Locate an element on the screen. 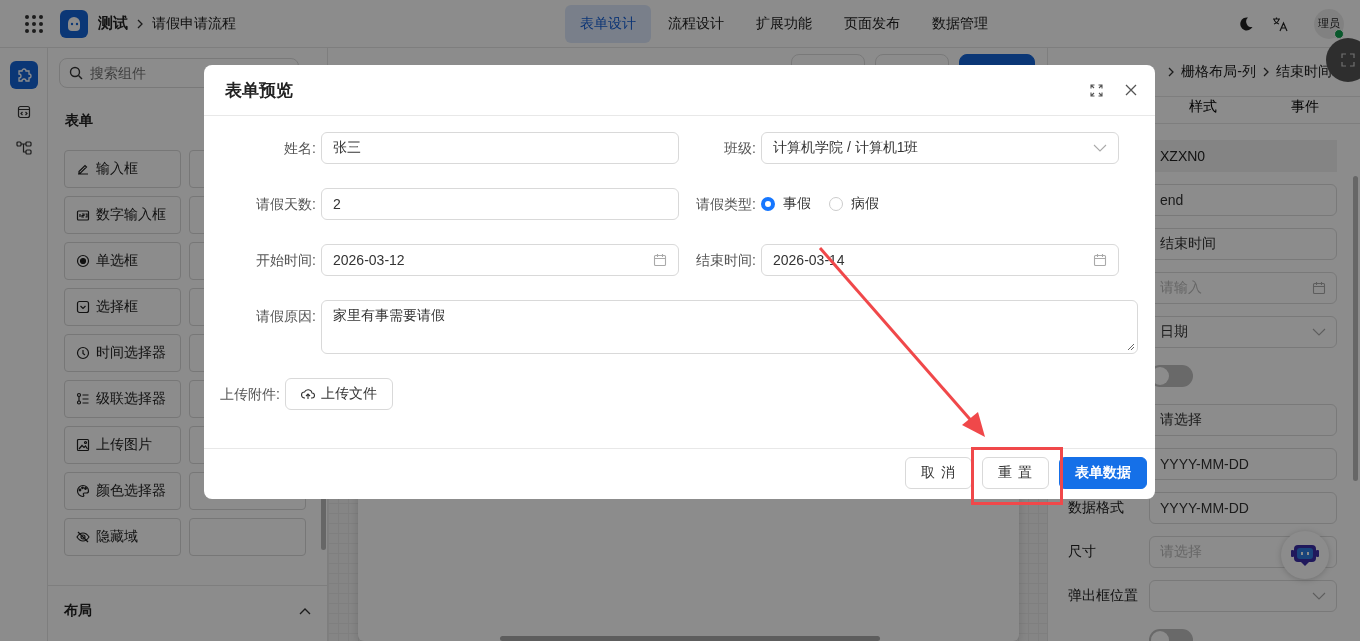  field-label: 姓名: is located at coordinates (300, 148).